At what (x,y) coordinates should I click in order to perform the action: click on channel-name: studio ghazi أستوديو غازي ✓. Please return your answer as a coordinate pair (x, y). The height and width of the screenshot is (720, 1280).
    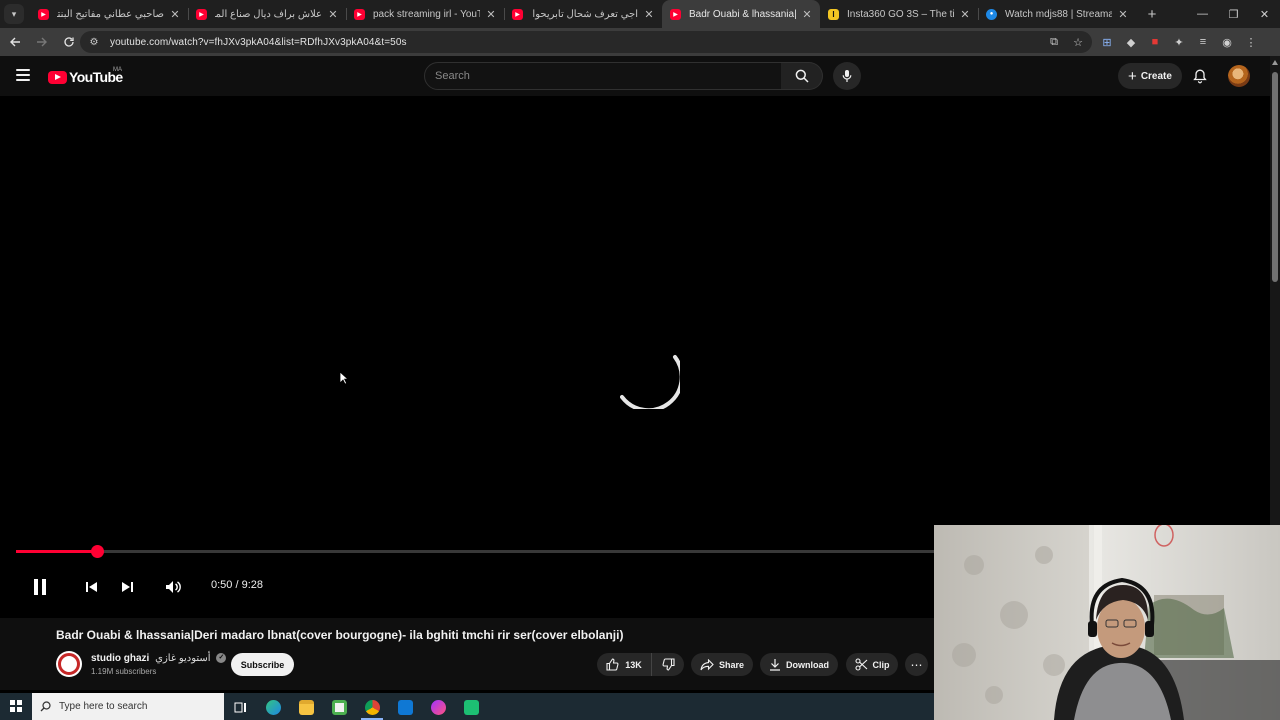
    Looking at the image, I should click on (159, 658).